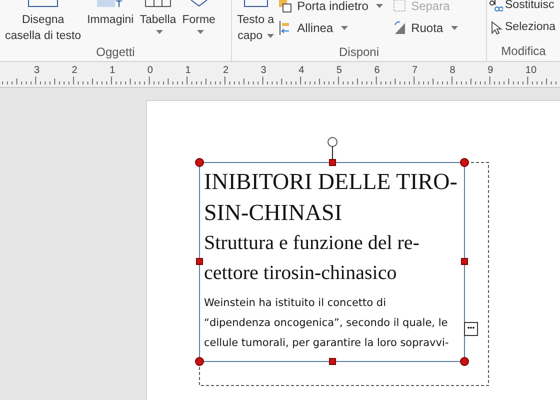  I want to click on table-icon, so click(157, 3).